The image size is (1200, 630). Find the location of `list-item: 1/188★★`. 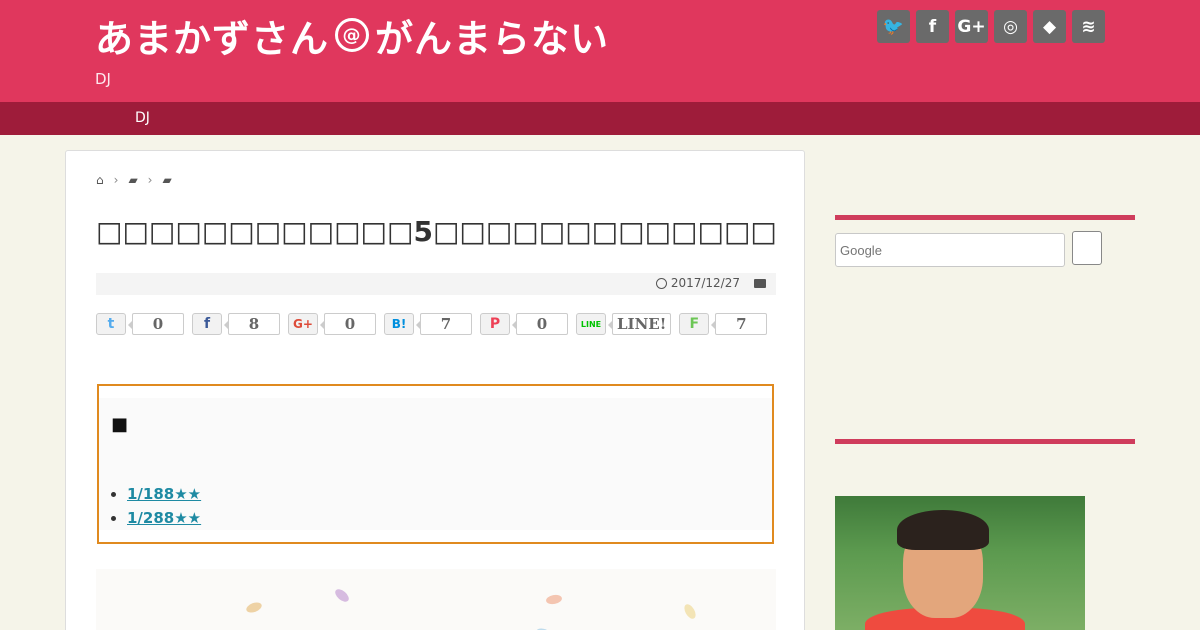

list-item: 1/188★★ is located at coordinates (164, 494).